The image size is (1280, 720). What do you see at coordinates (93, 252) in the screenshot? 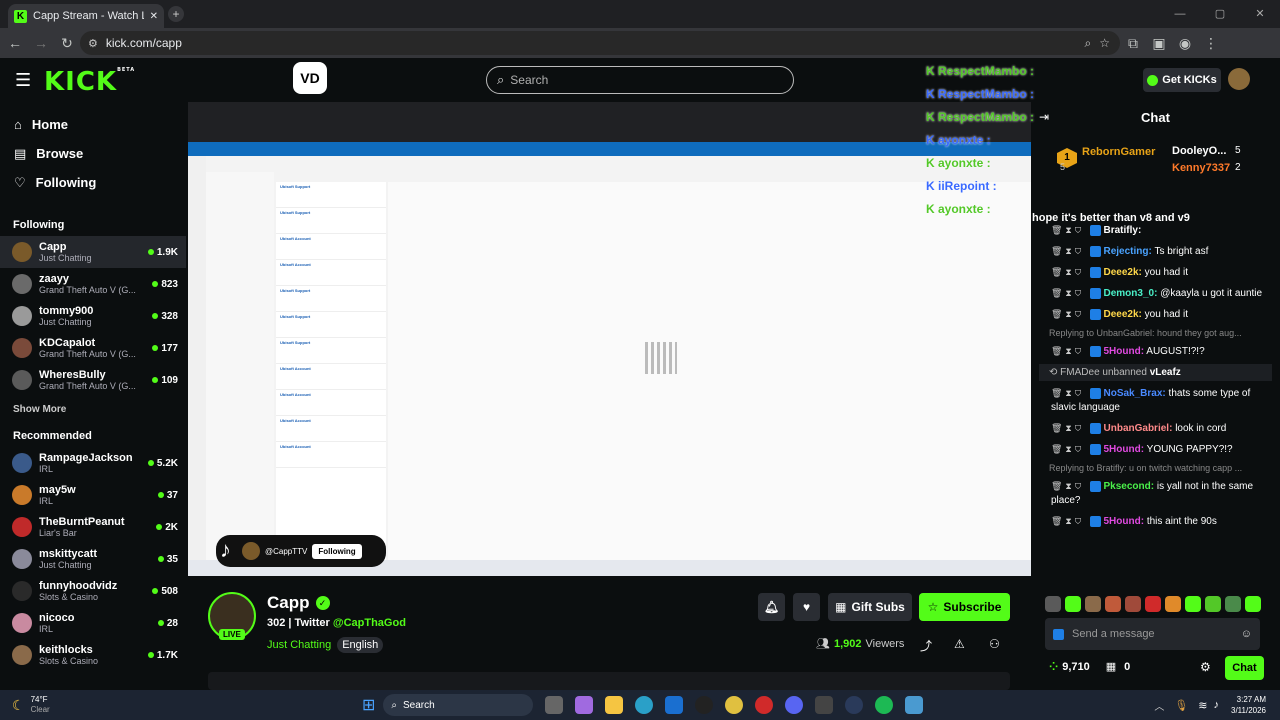
I see `channel-capp: Capp Just Chatting 1.9K` at bounding box center [93, 252].